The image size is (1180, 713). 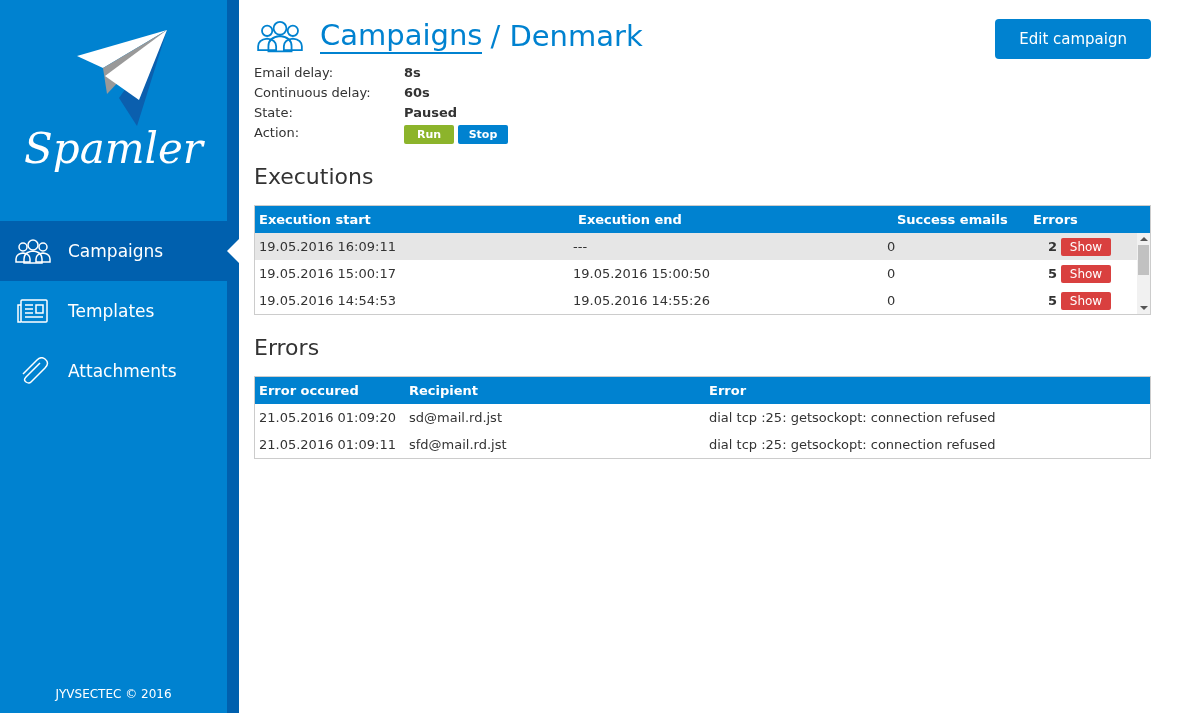 I want to click on page-title: / Denmark, so click(x=566, y=36).